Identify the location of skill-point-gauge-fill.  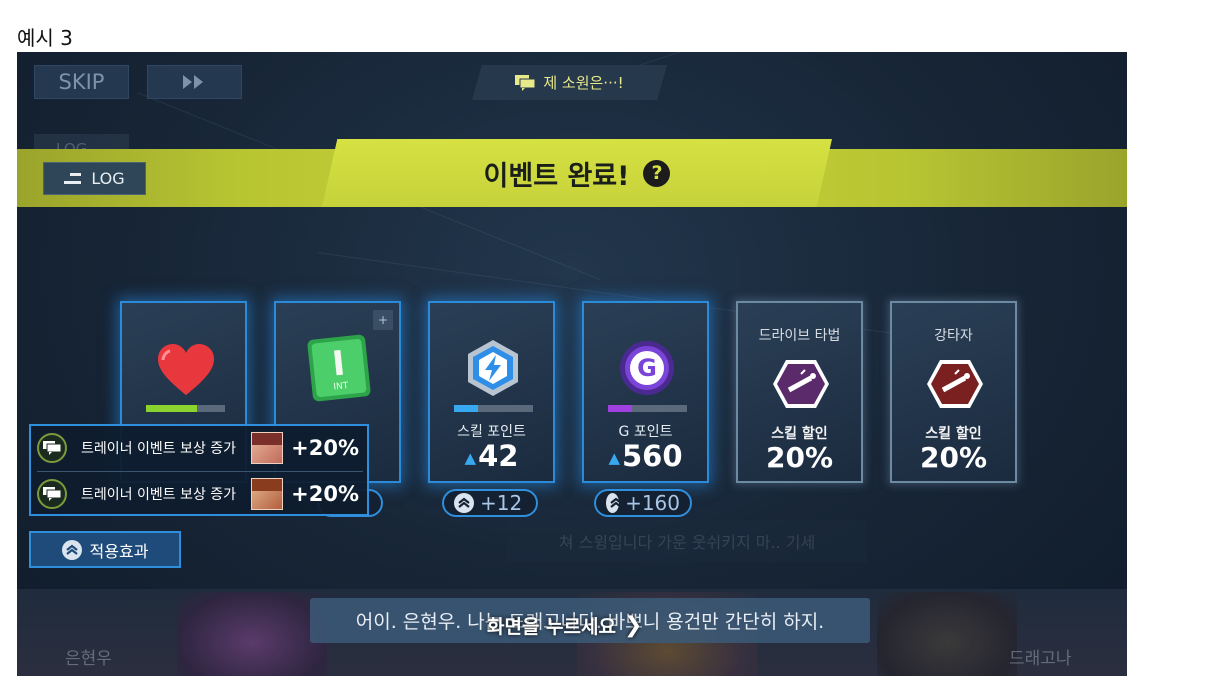
(466, 408).